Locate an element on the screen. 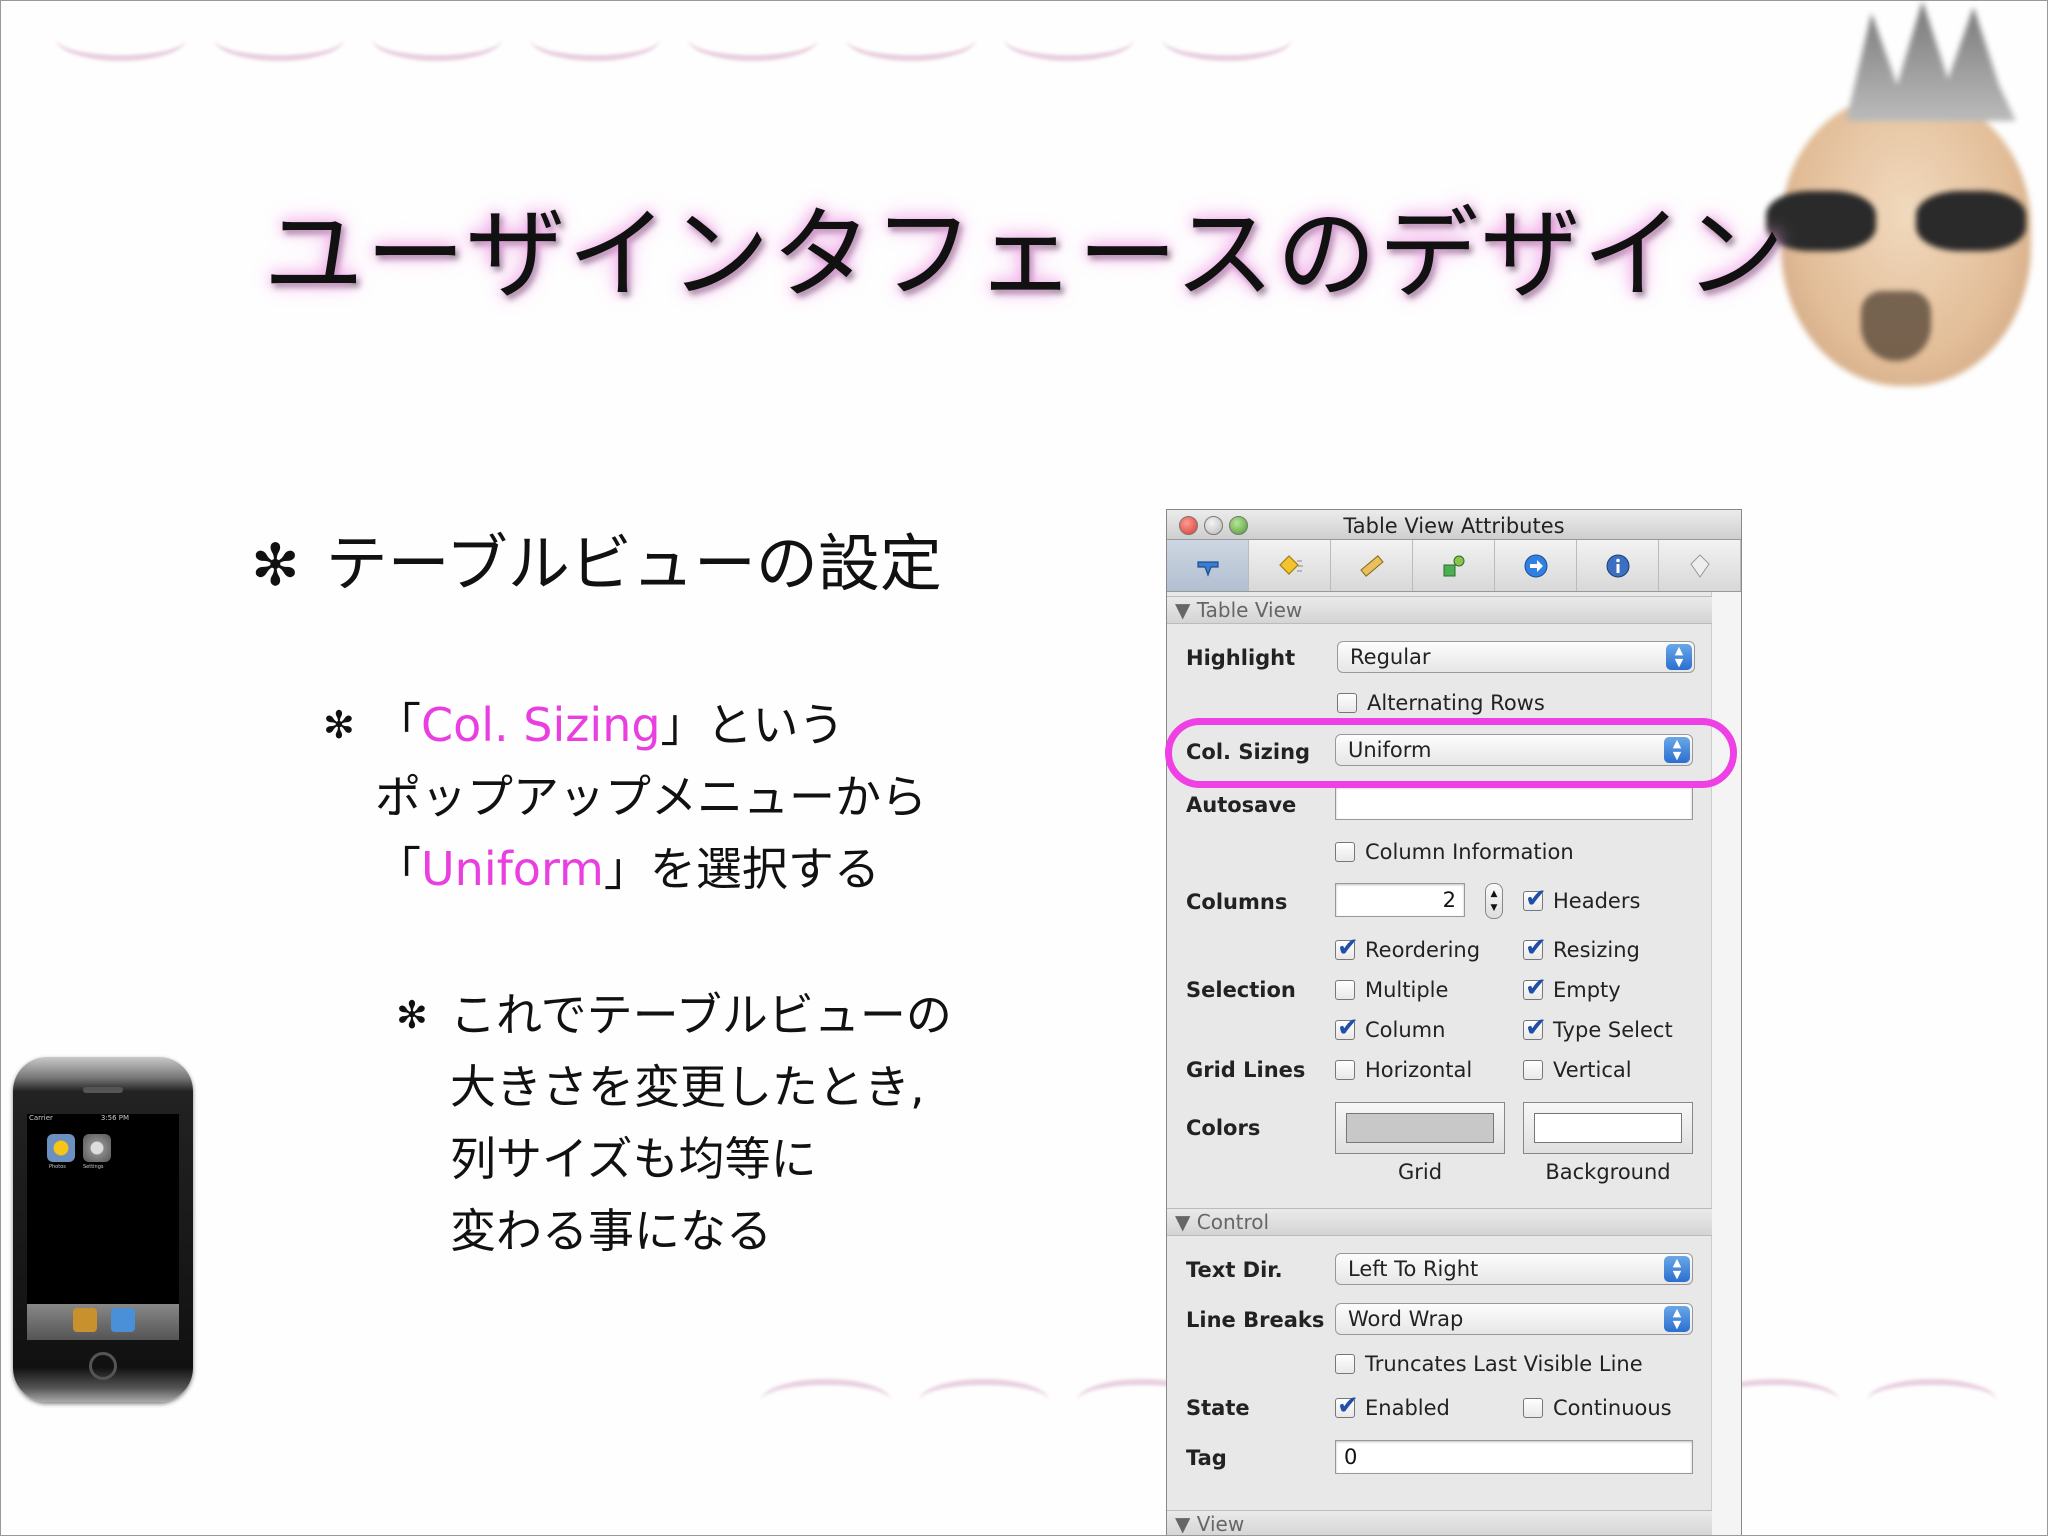 This screenshot has width=2048, height=1536. col-sizing-popup: Uniform ▲ ▼ is located at coordinates (1514, 750).